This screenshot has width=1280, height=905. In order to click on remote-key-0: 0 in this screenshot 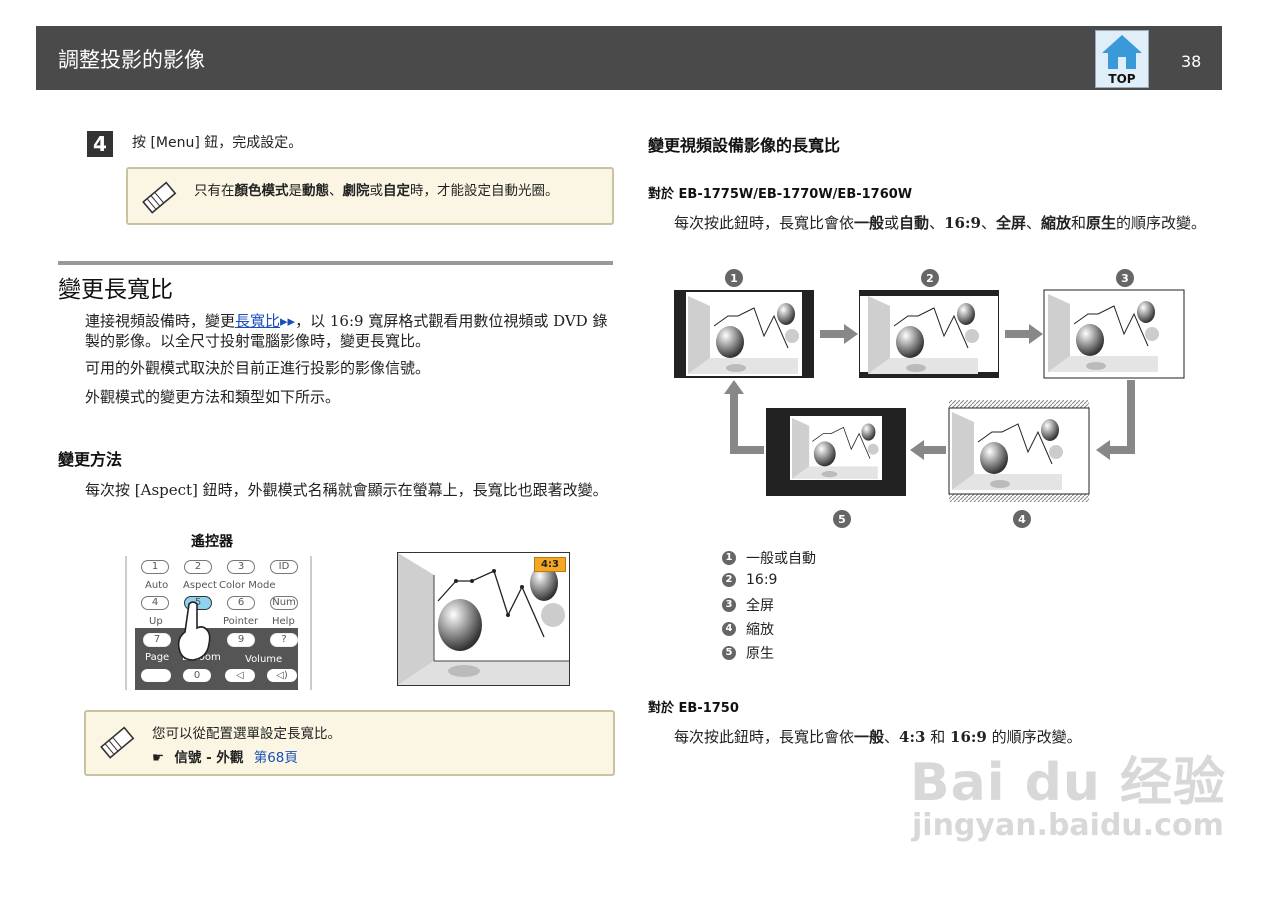, I will do `click(197, 675)`.